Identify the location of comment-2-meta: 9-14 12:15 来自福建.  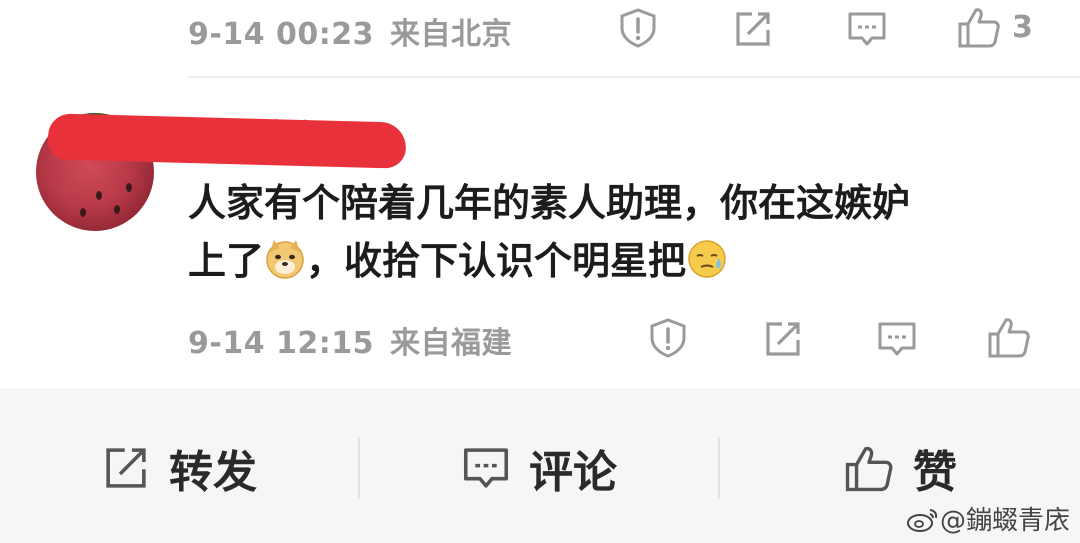
(350, 340).